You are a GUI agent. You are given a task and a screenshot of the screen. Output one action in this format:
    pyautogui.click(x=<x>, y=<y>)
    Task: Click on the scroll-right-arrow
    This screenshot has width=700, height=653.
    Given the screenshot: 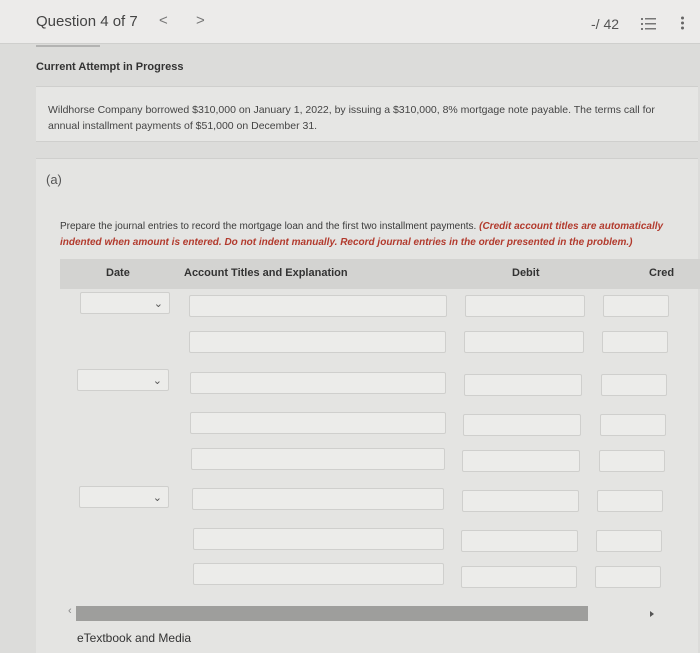 What is the action you would take?
    pyautogui.click(x=652, y=614)
    